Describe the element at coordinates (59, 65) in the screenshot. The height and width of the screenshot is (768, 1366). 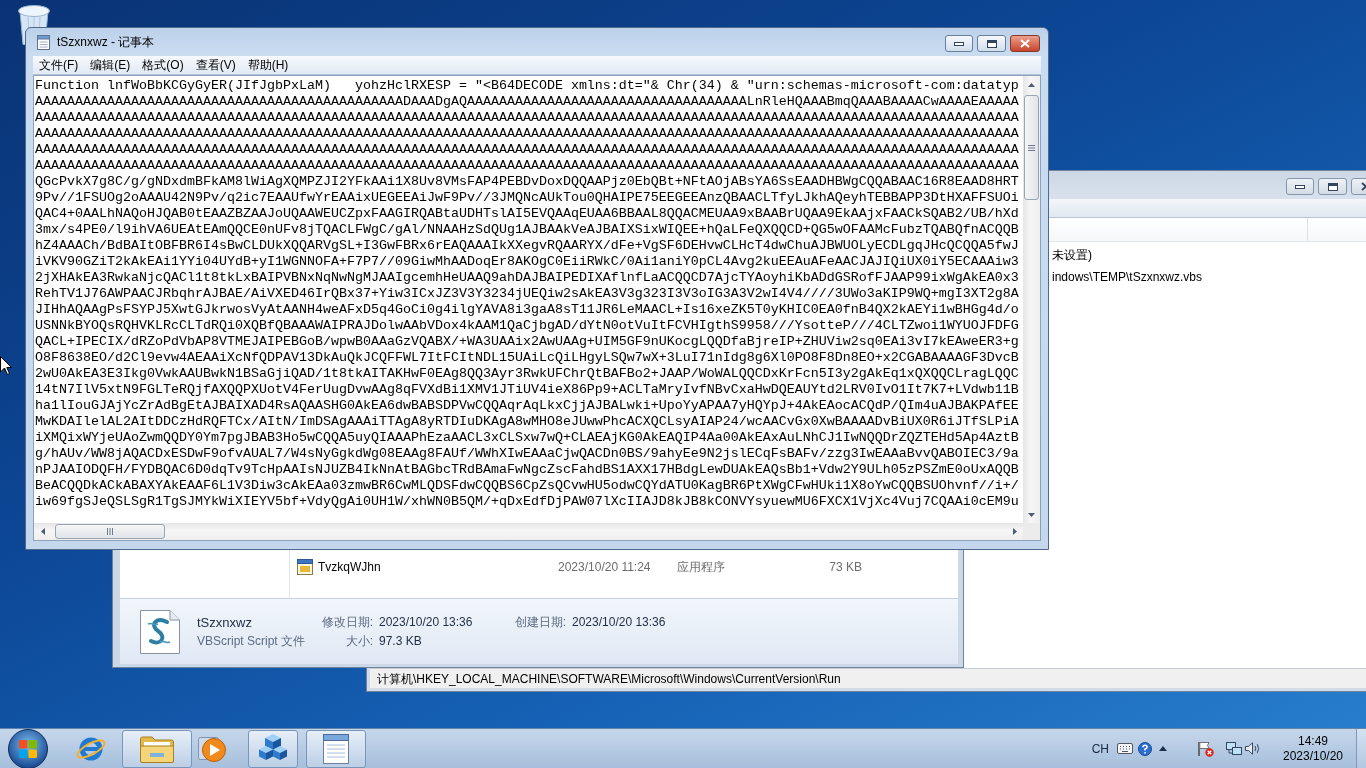
I see `menu-item: 文件(F)` at that location.